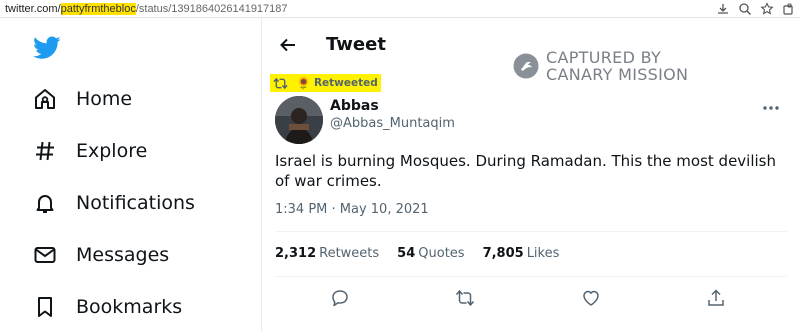 The width and height of the screenshot is (800, 332). Describe the element at coordinates (45, 204) in the screenshot. I see `bell-icon` at that location.